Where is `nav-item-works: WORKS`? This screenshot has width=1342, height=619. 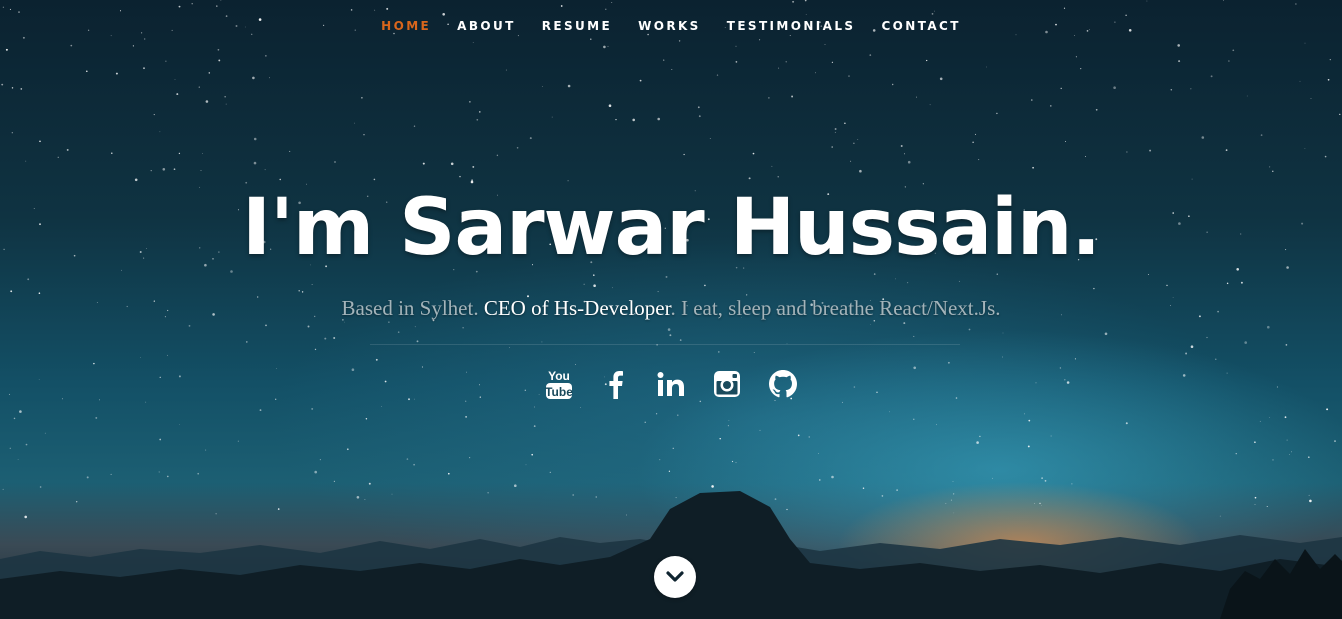 nav-item-works: WORKS is located at coordinates (669, 26).